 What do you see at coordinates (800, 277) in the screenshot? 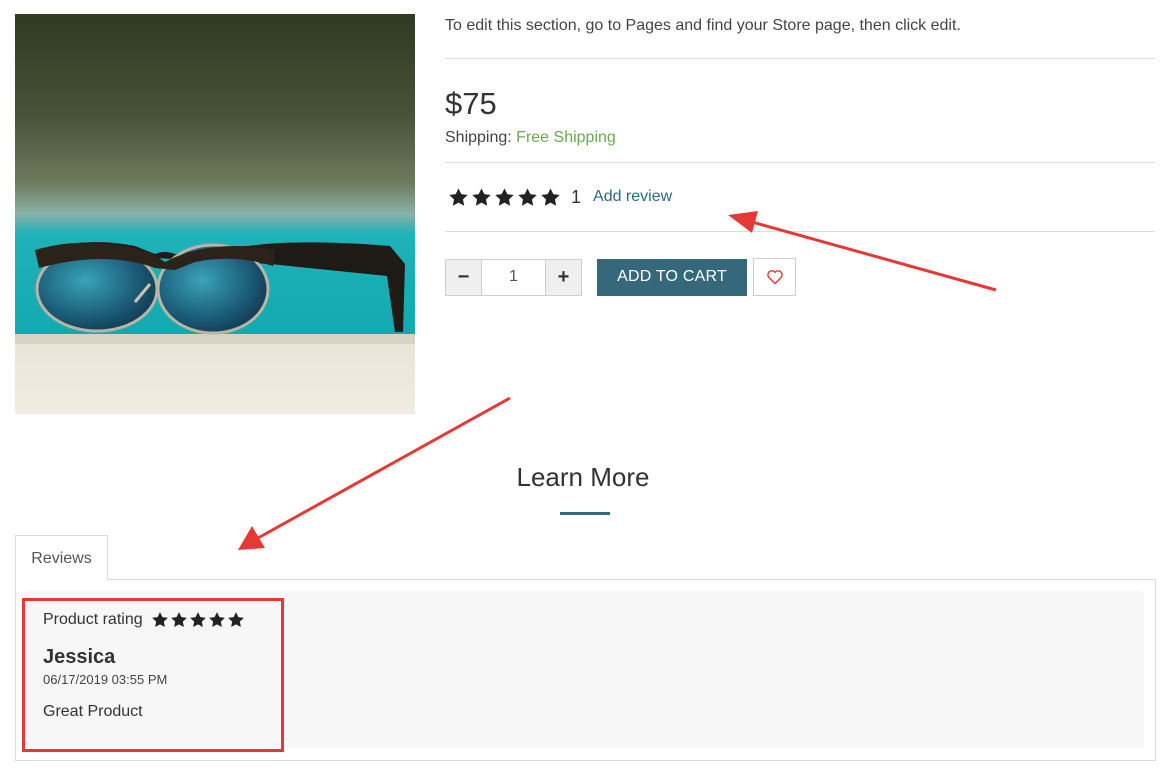
I see `cart-row: − + ADD TO CART` at bounding box center [800, 277].